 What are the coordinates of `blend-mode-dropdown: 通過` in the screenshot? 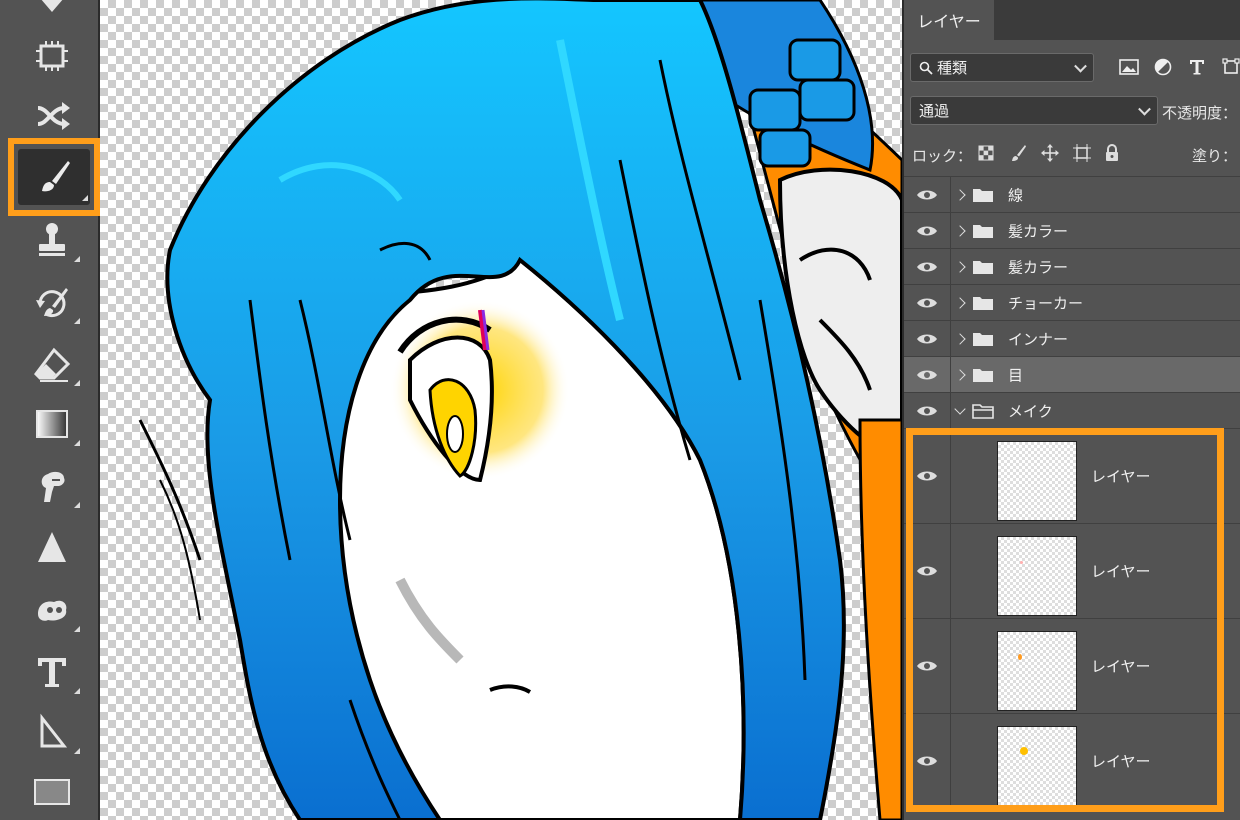 It's located at (1034, 110).